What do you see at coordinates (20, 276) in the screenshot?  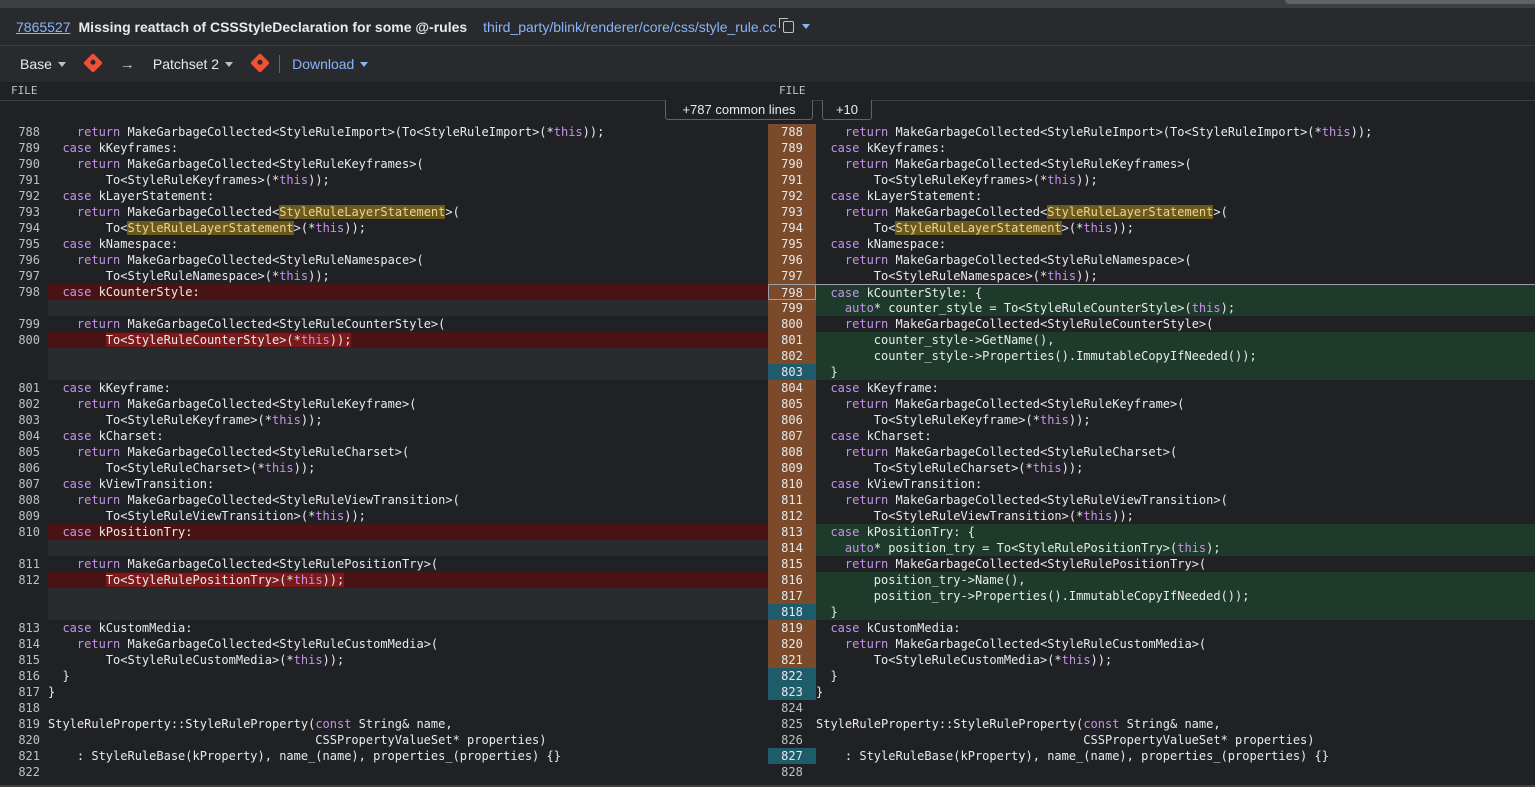 I see `left-line-number: 797` at bounding box center [20, 276].